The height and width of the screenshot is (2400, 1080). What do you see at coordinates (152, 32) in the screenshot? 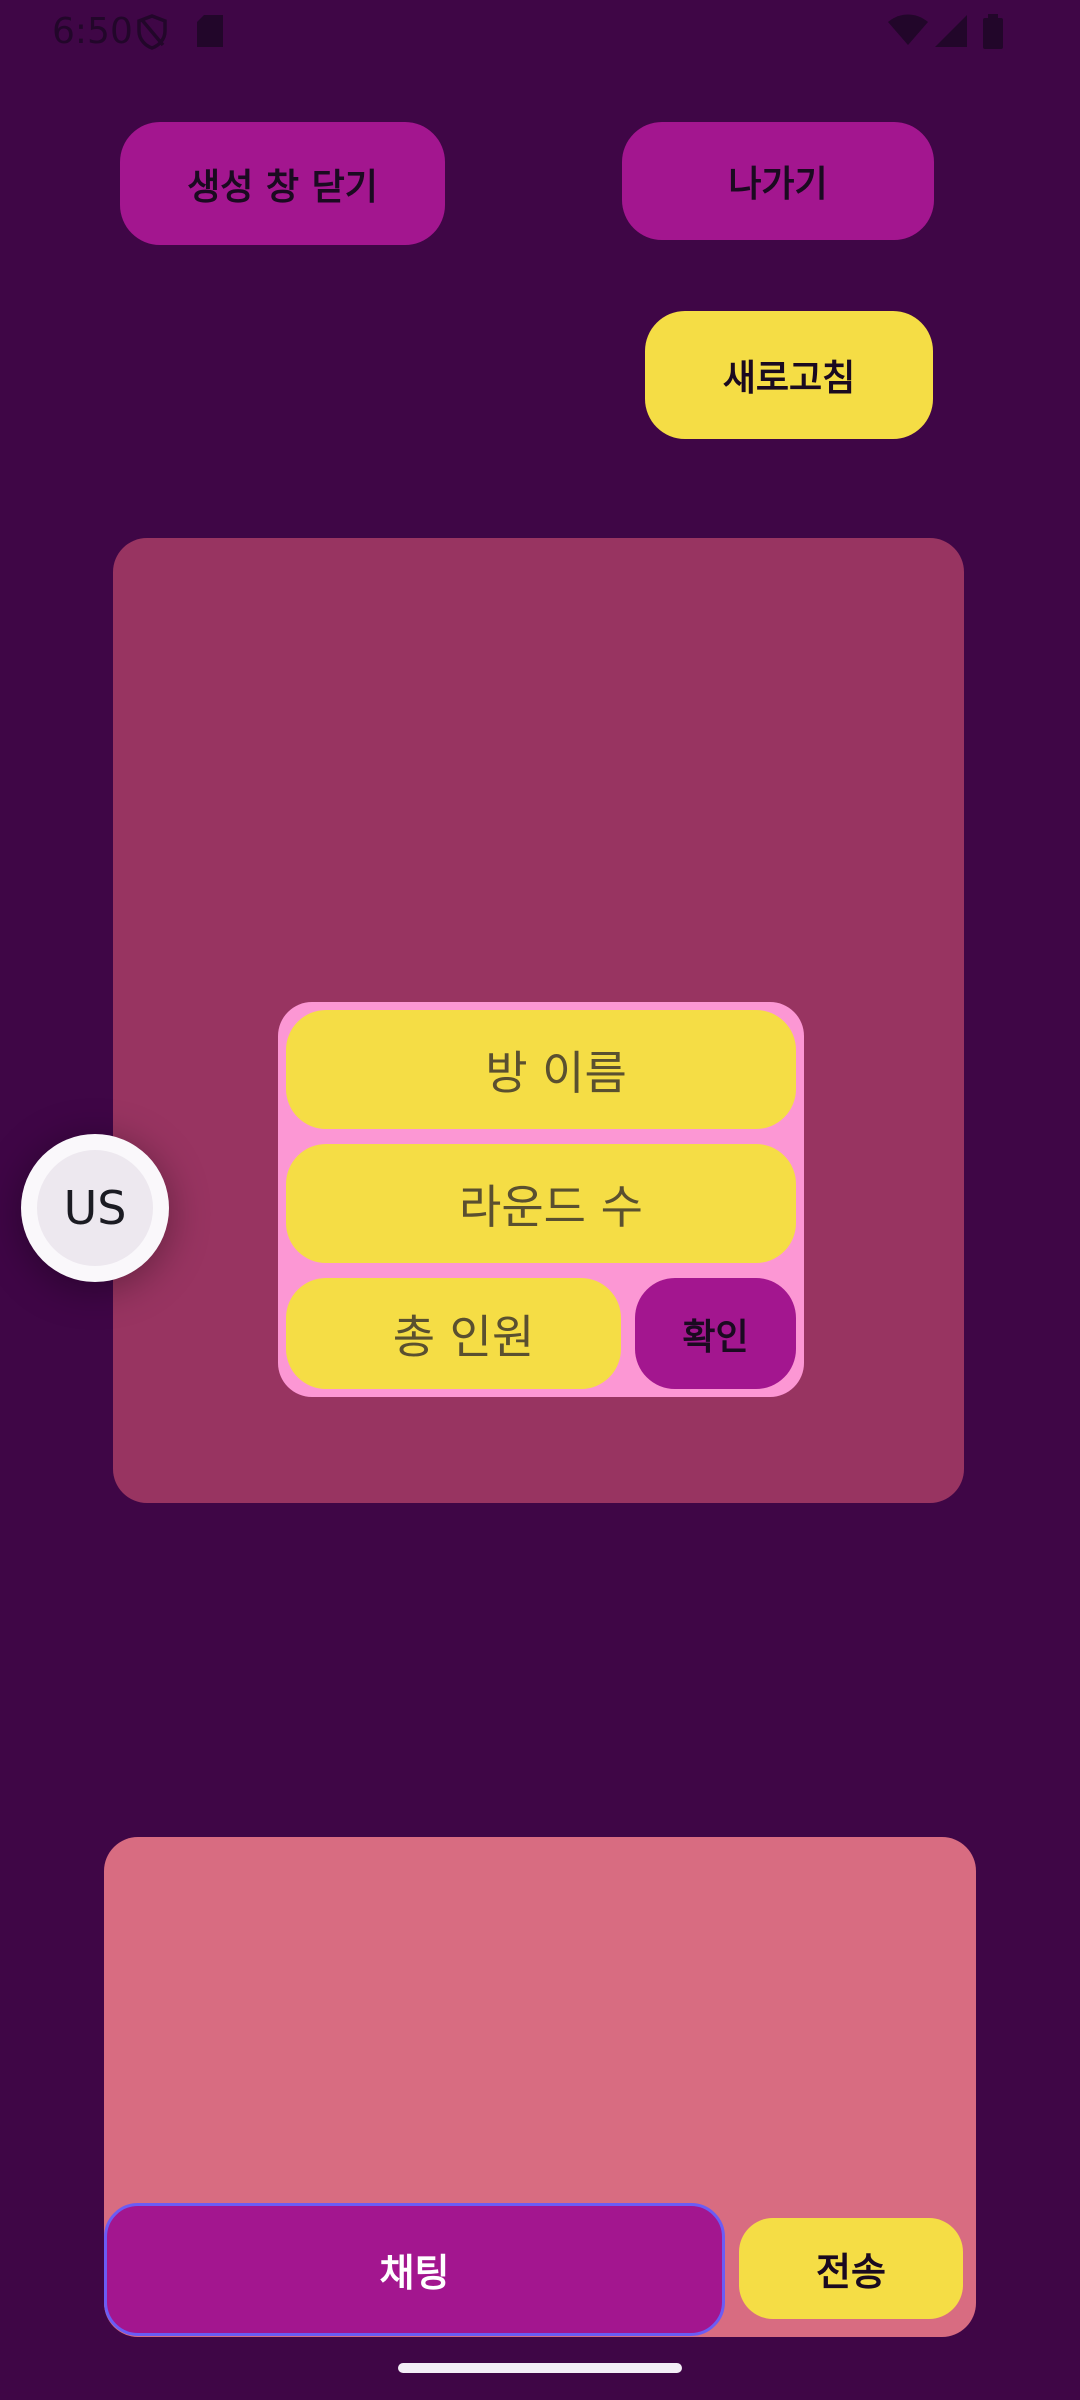
I see `shield-icon` at bounding box center [152, 32].